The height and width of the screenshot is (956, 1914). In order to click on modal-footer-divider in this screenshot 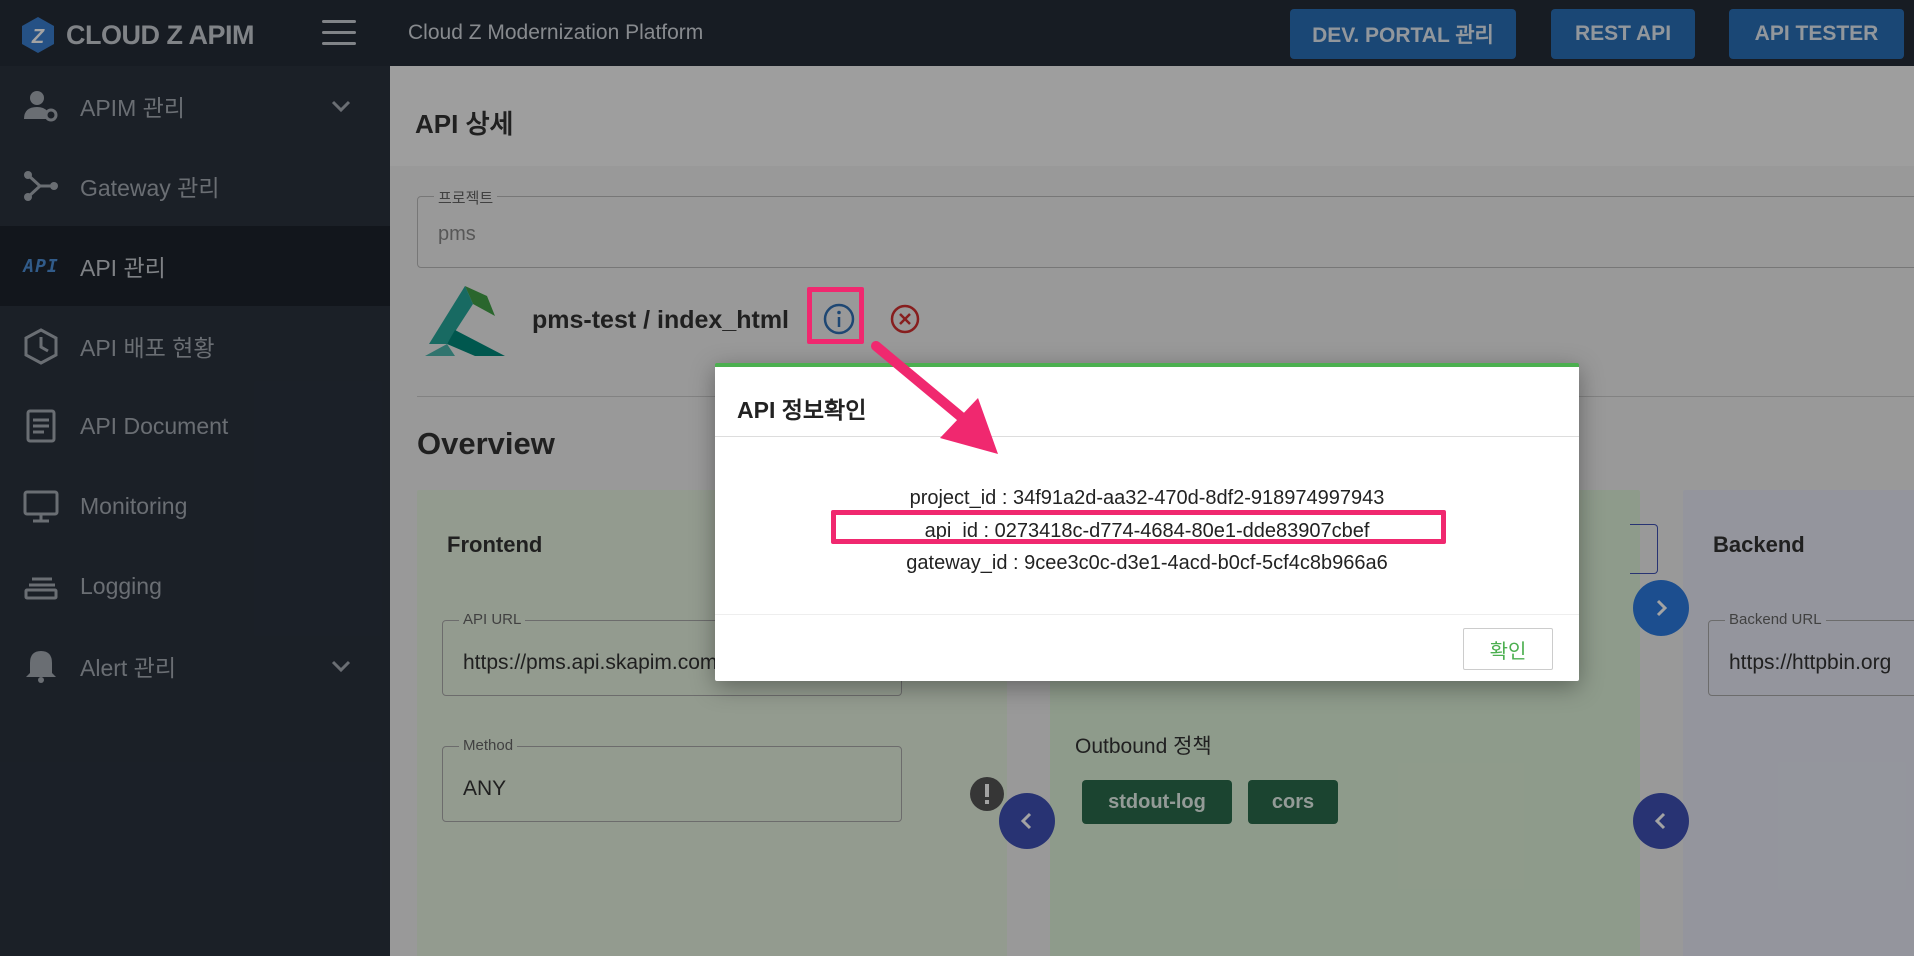, I will do `click(1147, 614)`.